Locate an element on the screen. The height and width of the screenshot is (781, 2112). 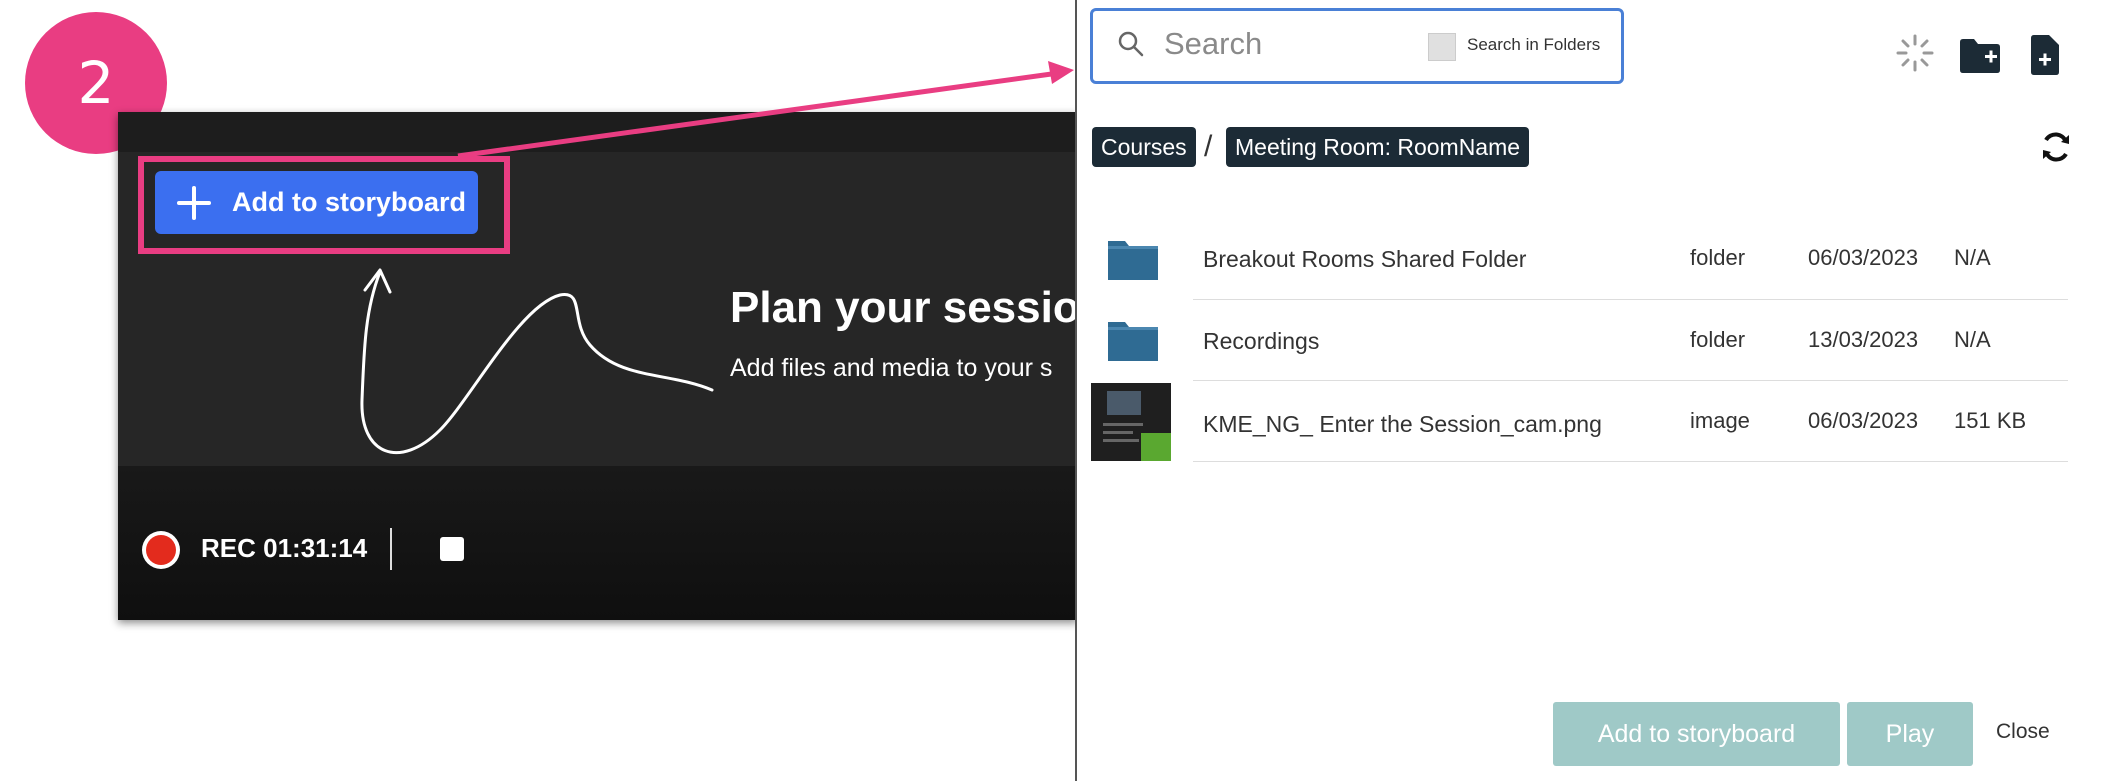
play-button: Play is located at coordinates (1910, 734).